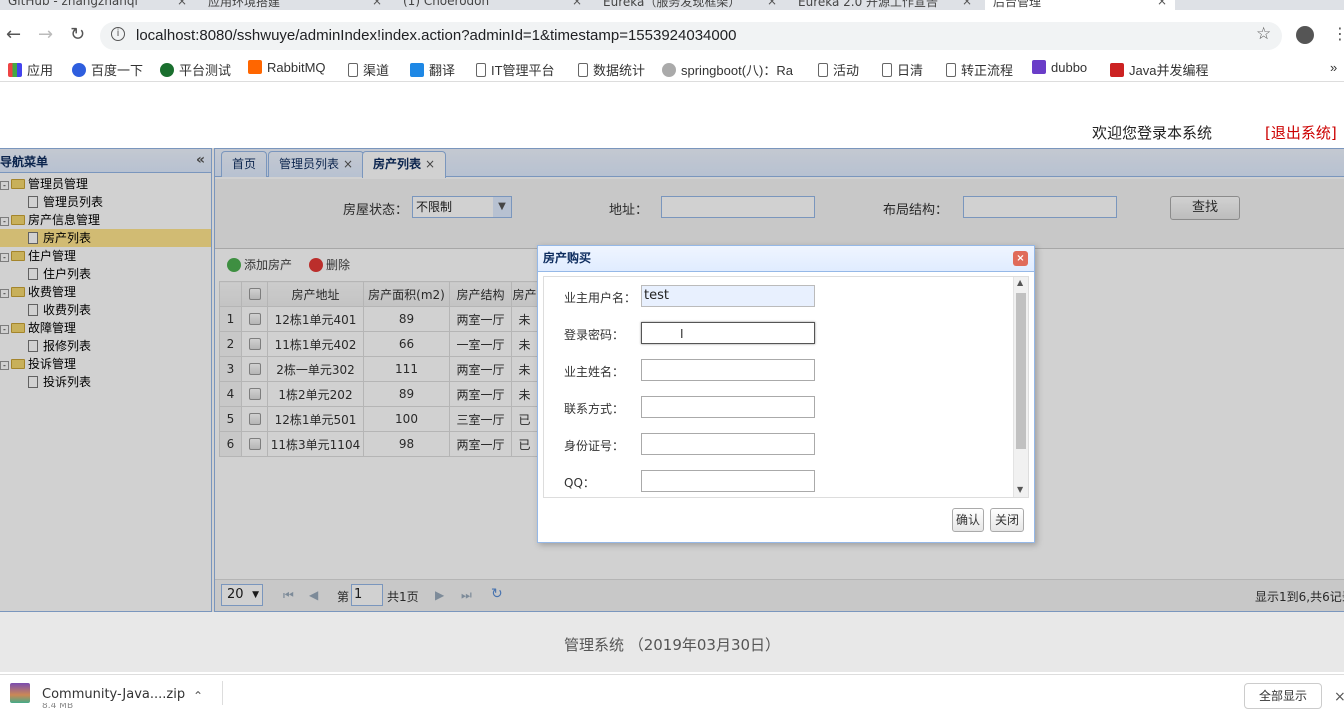  Describe the element at coordinates (315, 294) in the screenshot. I see `column-header: 房产地址` at that location.